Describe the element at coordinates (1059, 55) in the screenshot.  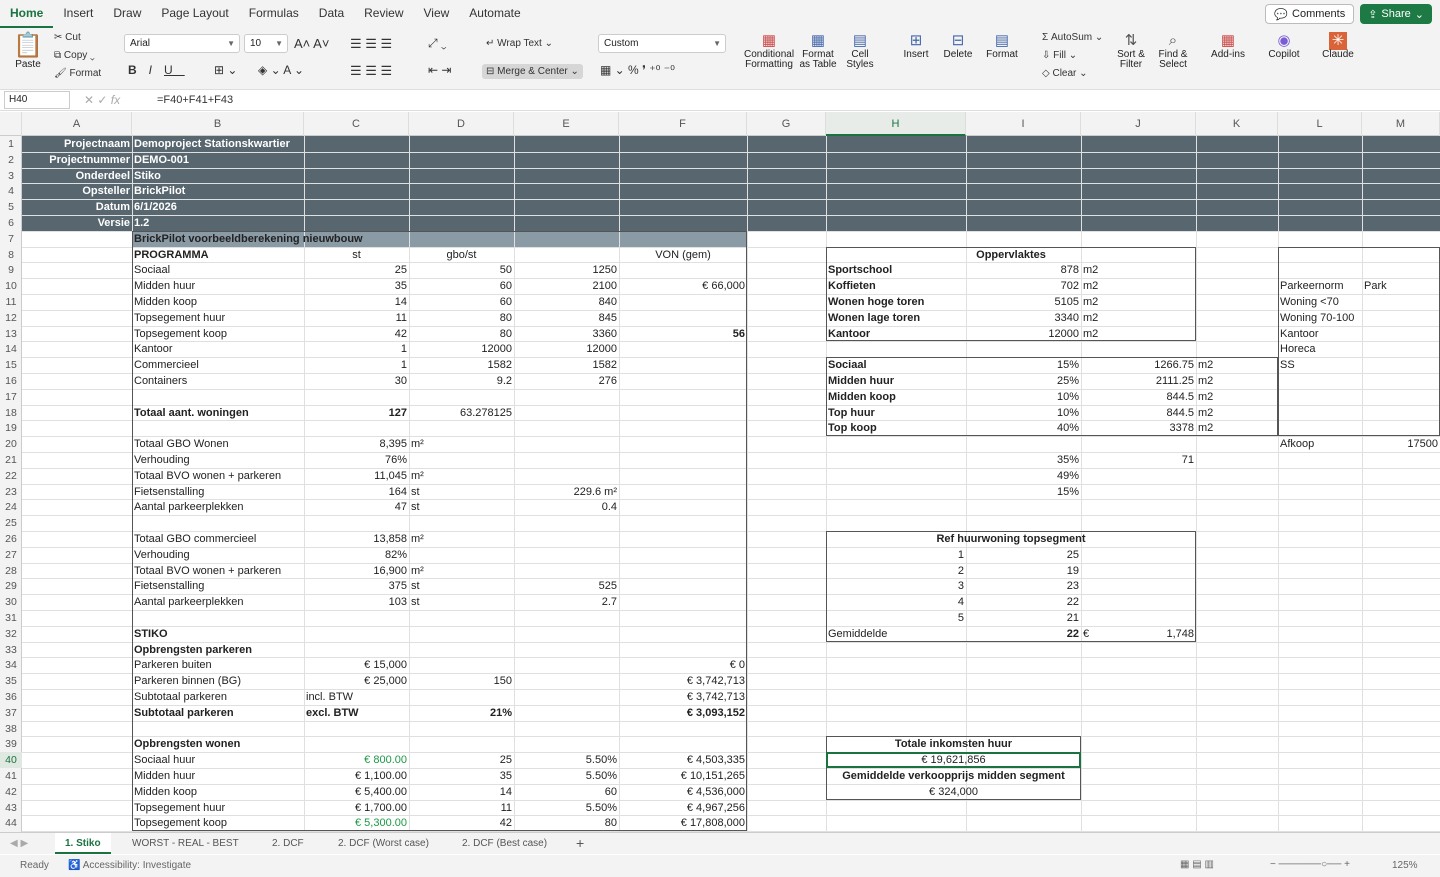
I see `fill-button: ⇩ Fill ⌄` at that location.